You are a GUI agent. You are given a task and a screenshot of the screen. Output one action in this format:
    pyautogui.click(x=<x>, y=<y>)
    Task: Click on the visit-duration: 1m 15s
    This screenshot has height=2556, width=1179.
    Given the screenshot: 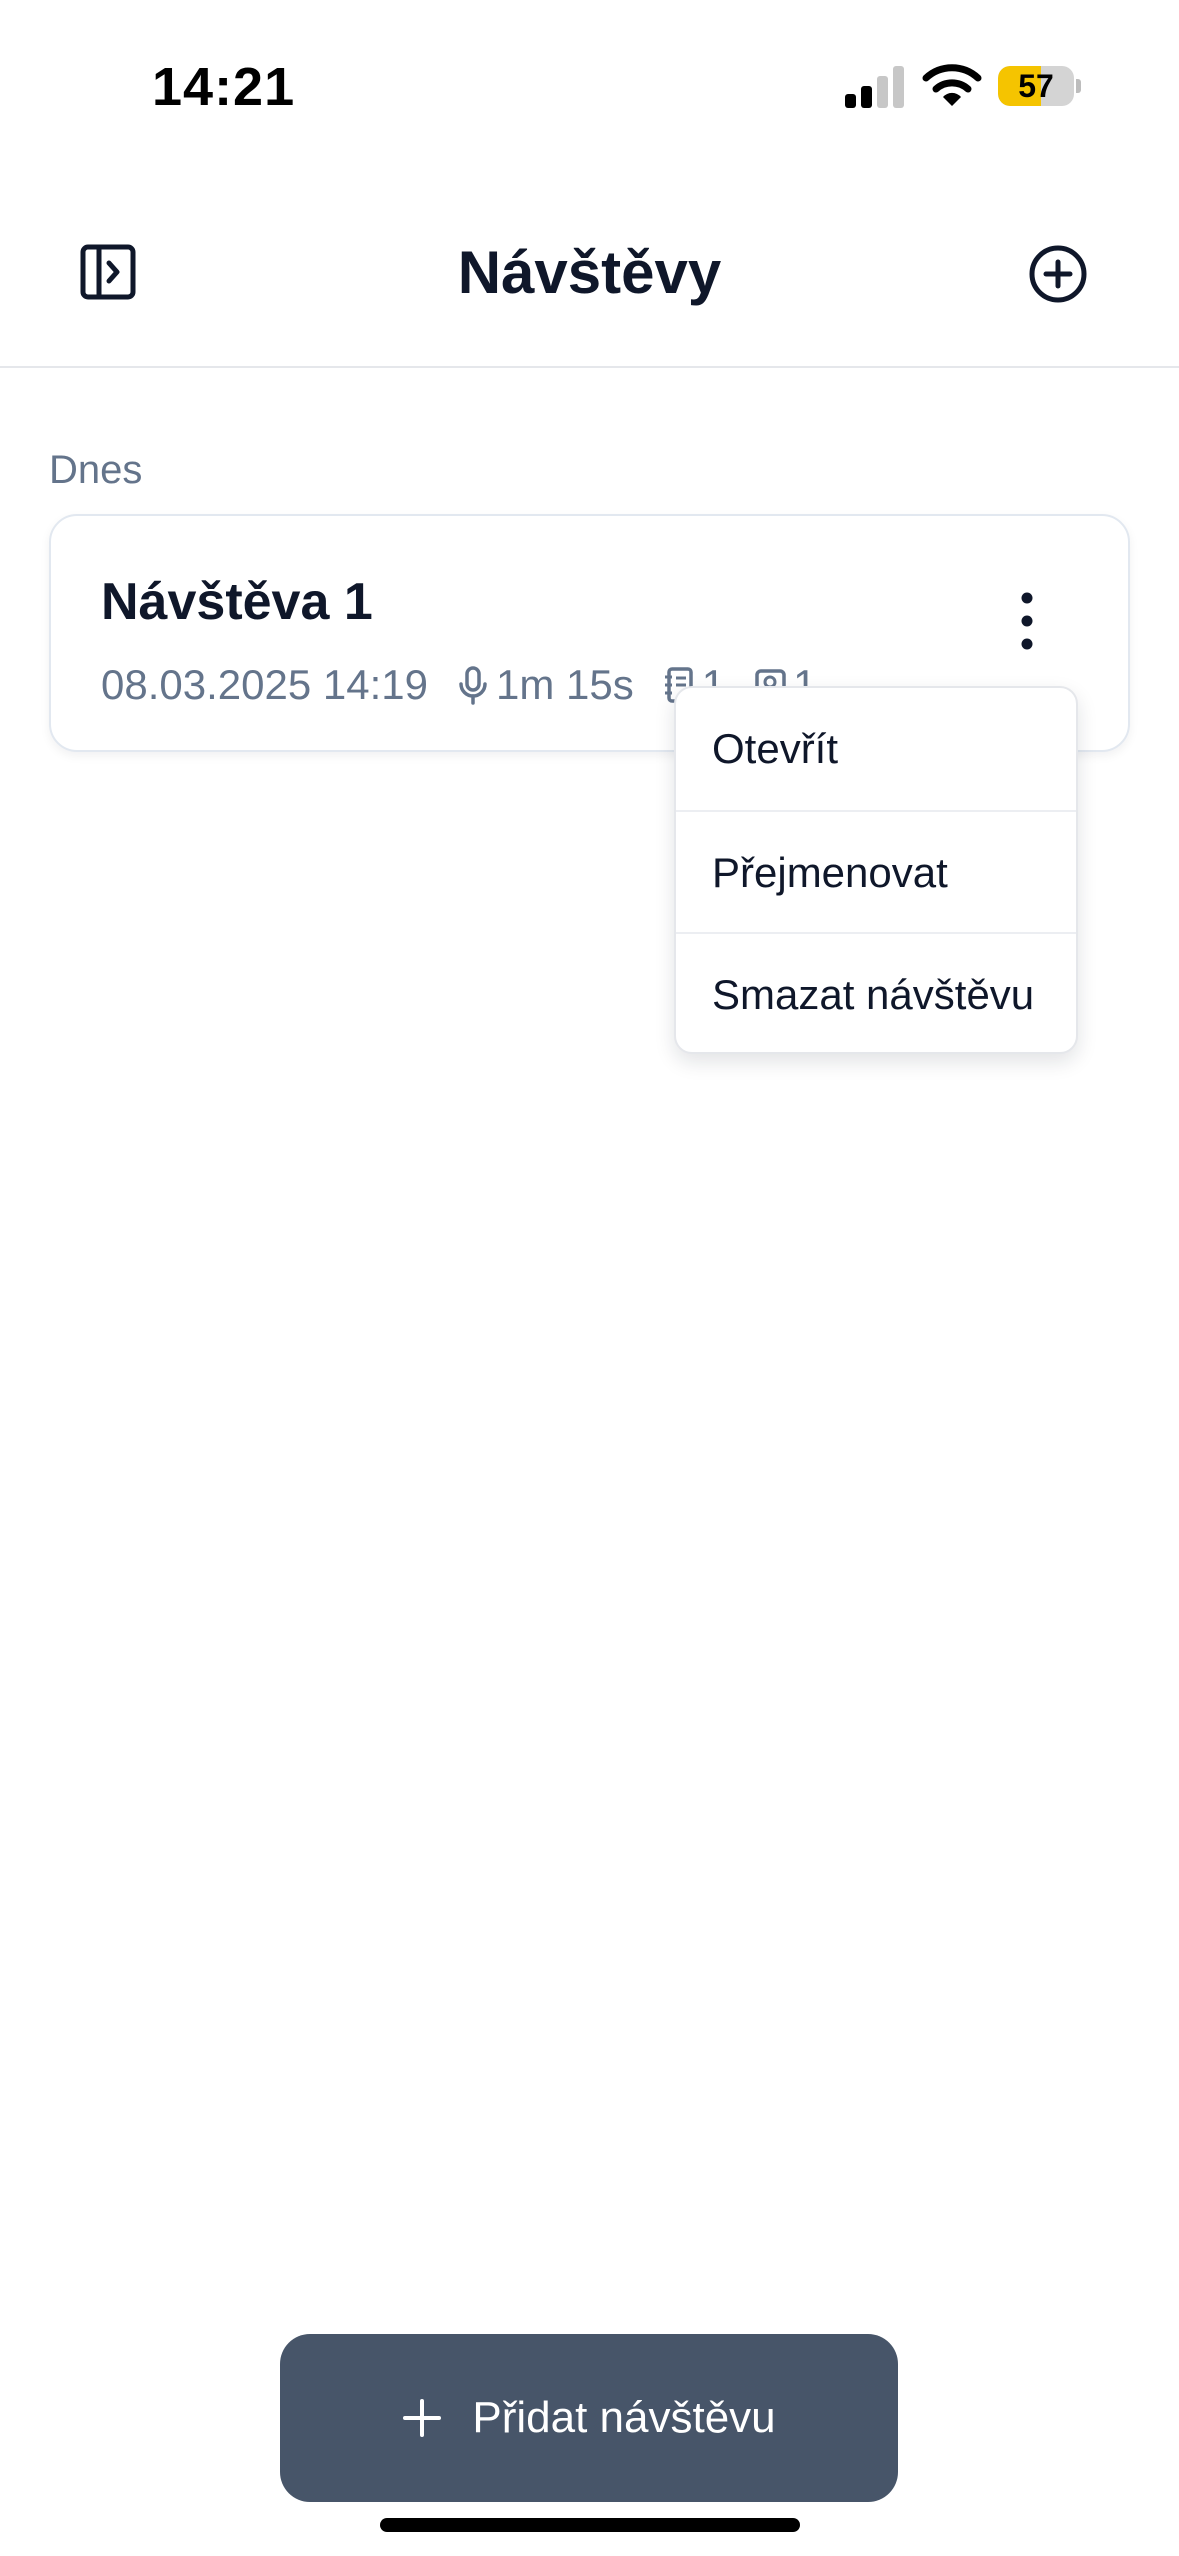 What is the action you would take?
    pyautogui.click(x=564, y=684)
    